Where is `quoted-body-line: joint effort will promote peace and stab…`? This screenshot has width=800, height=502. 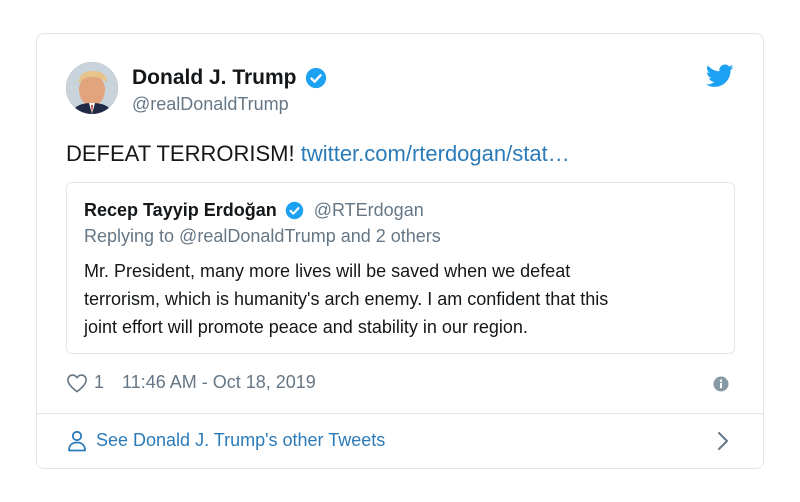
quoted-body-line: joint effort will promote peace and stab… is located at coordinates (306, 327).